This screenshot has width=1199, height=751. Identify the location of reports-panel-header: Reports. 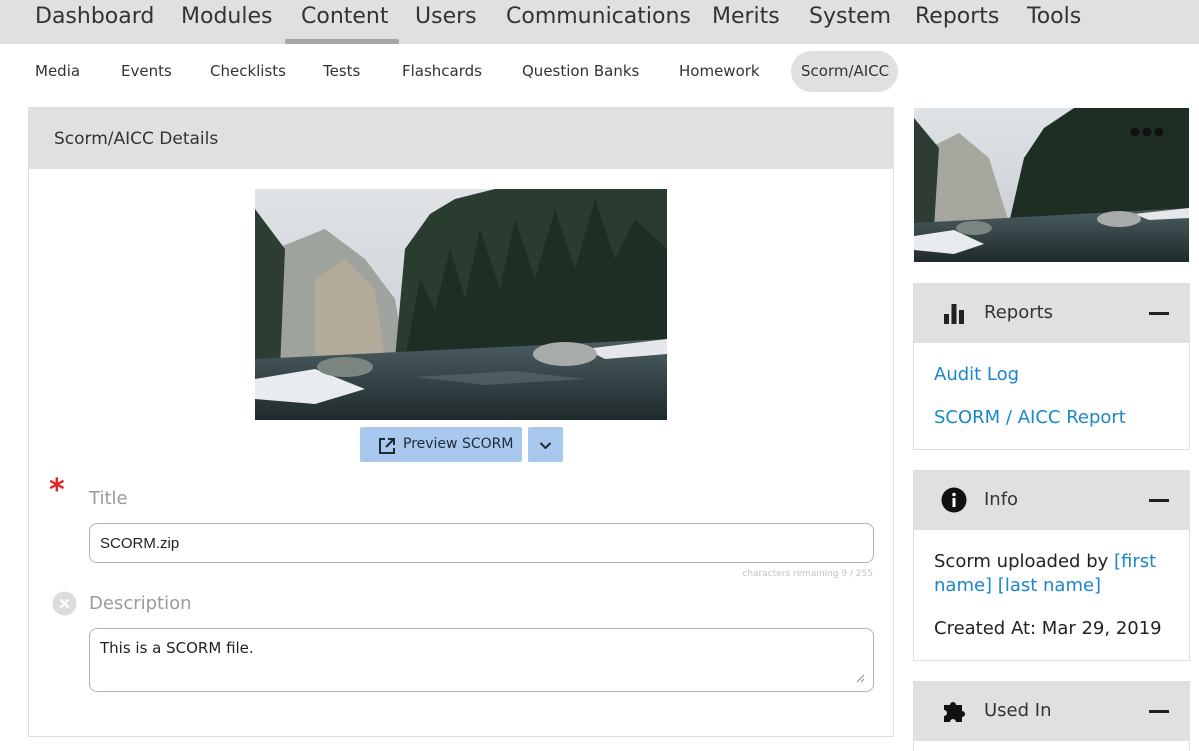
(1051, 313).